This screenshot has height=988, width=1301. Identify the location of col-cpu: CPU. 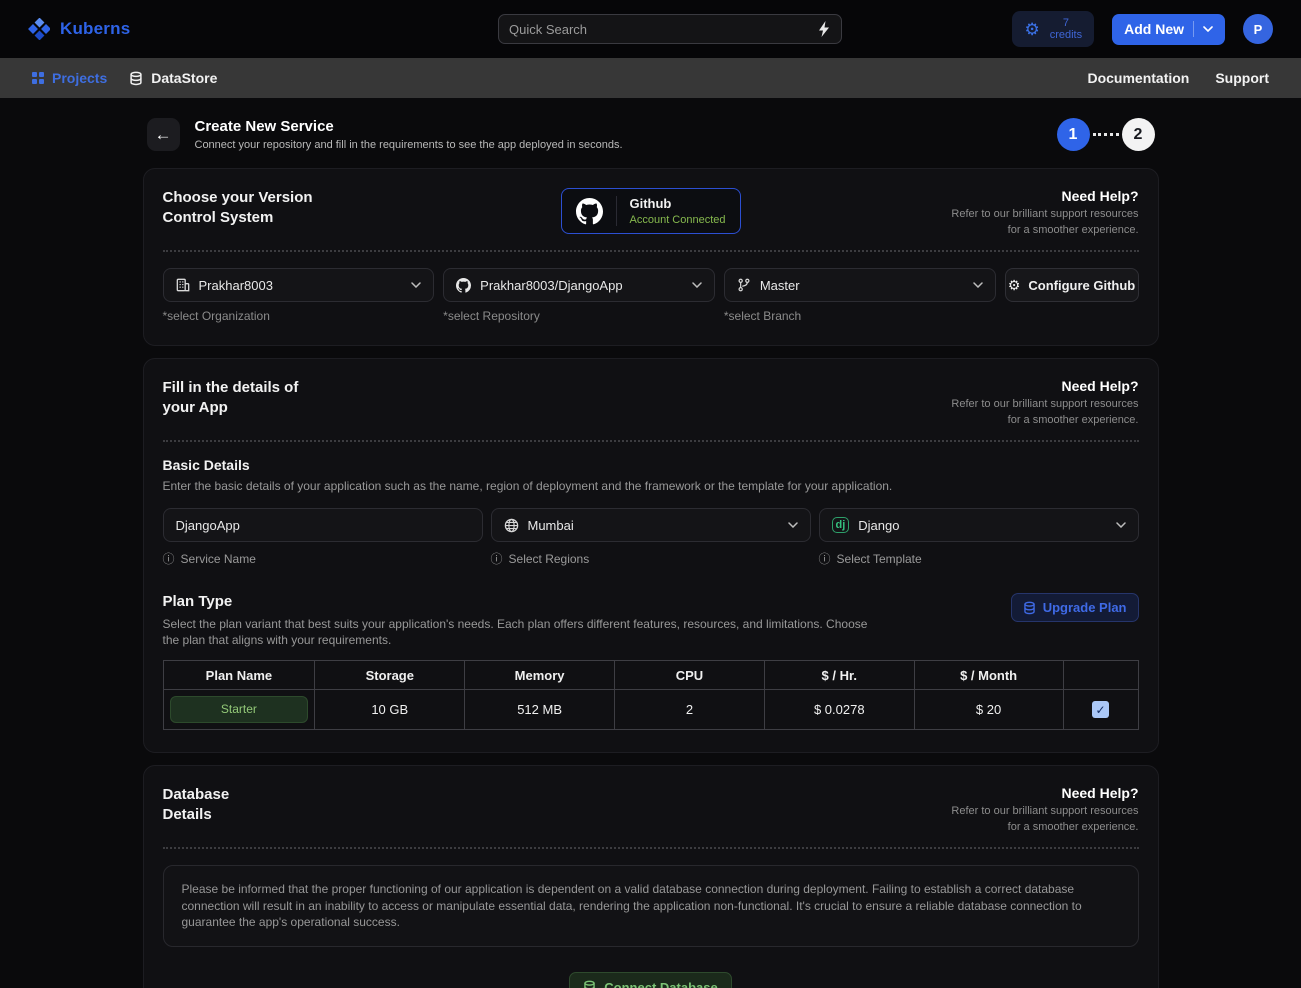
(689, 675).